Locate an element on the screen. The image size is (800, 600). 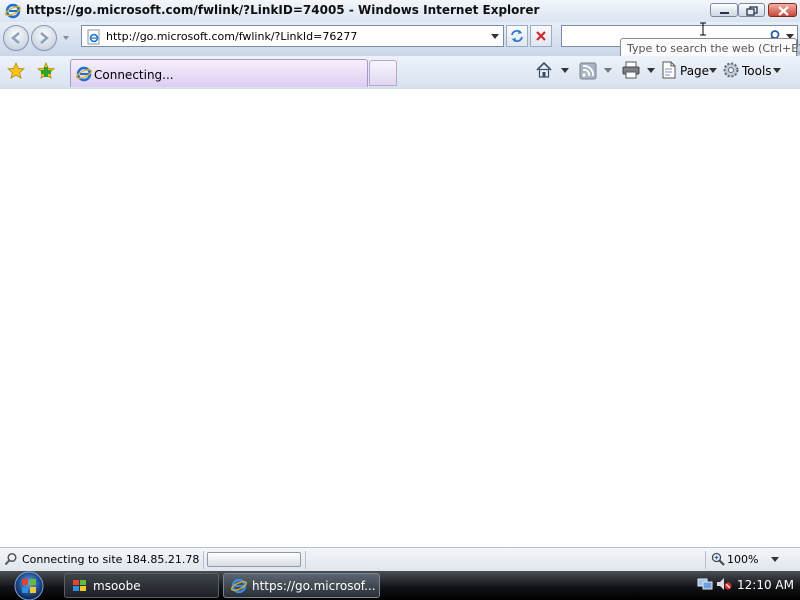
taskbar-item-msoobe: msoobe is located at coordinates (141, 585).